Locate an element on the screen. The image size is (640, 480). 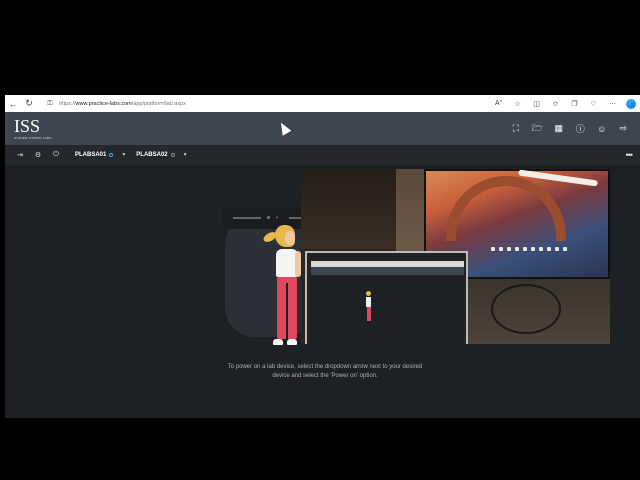
placeholder-dot is located at coordinates (268, 217).